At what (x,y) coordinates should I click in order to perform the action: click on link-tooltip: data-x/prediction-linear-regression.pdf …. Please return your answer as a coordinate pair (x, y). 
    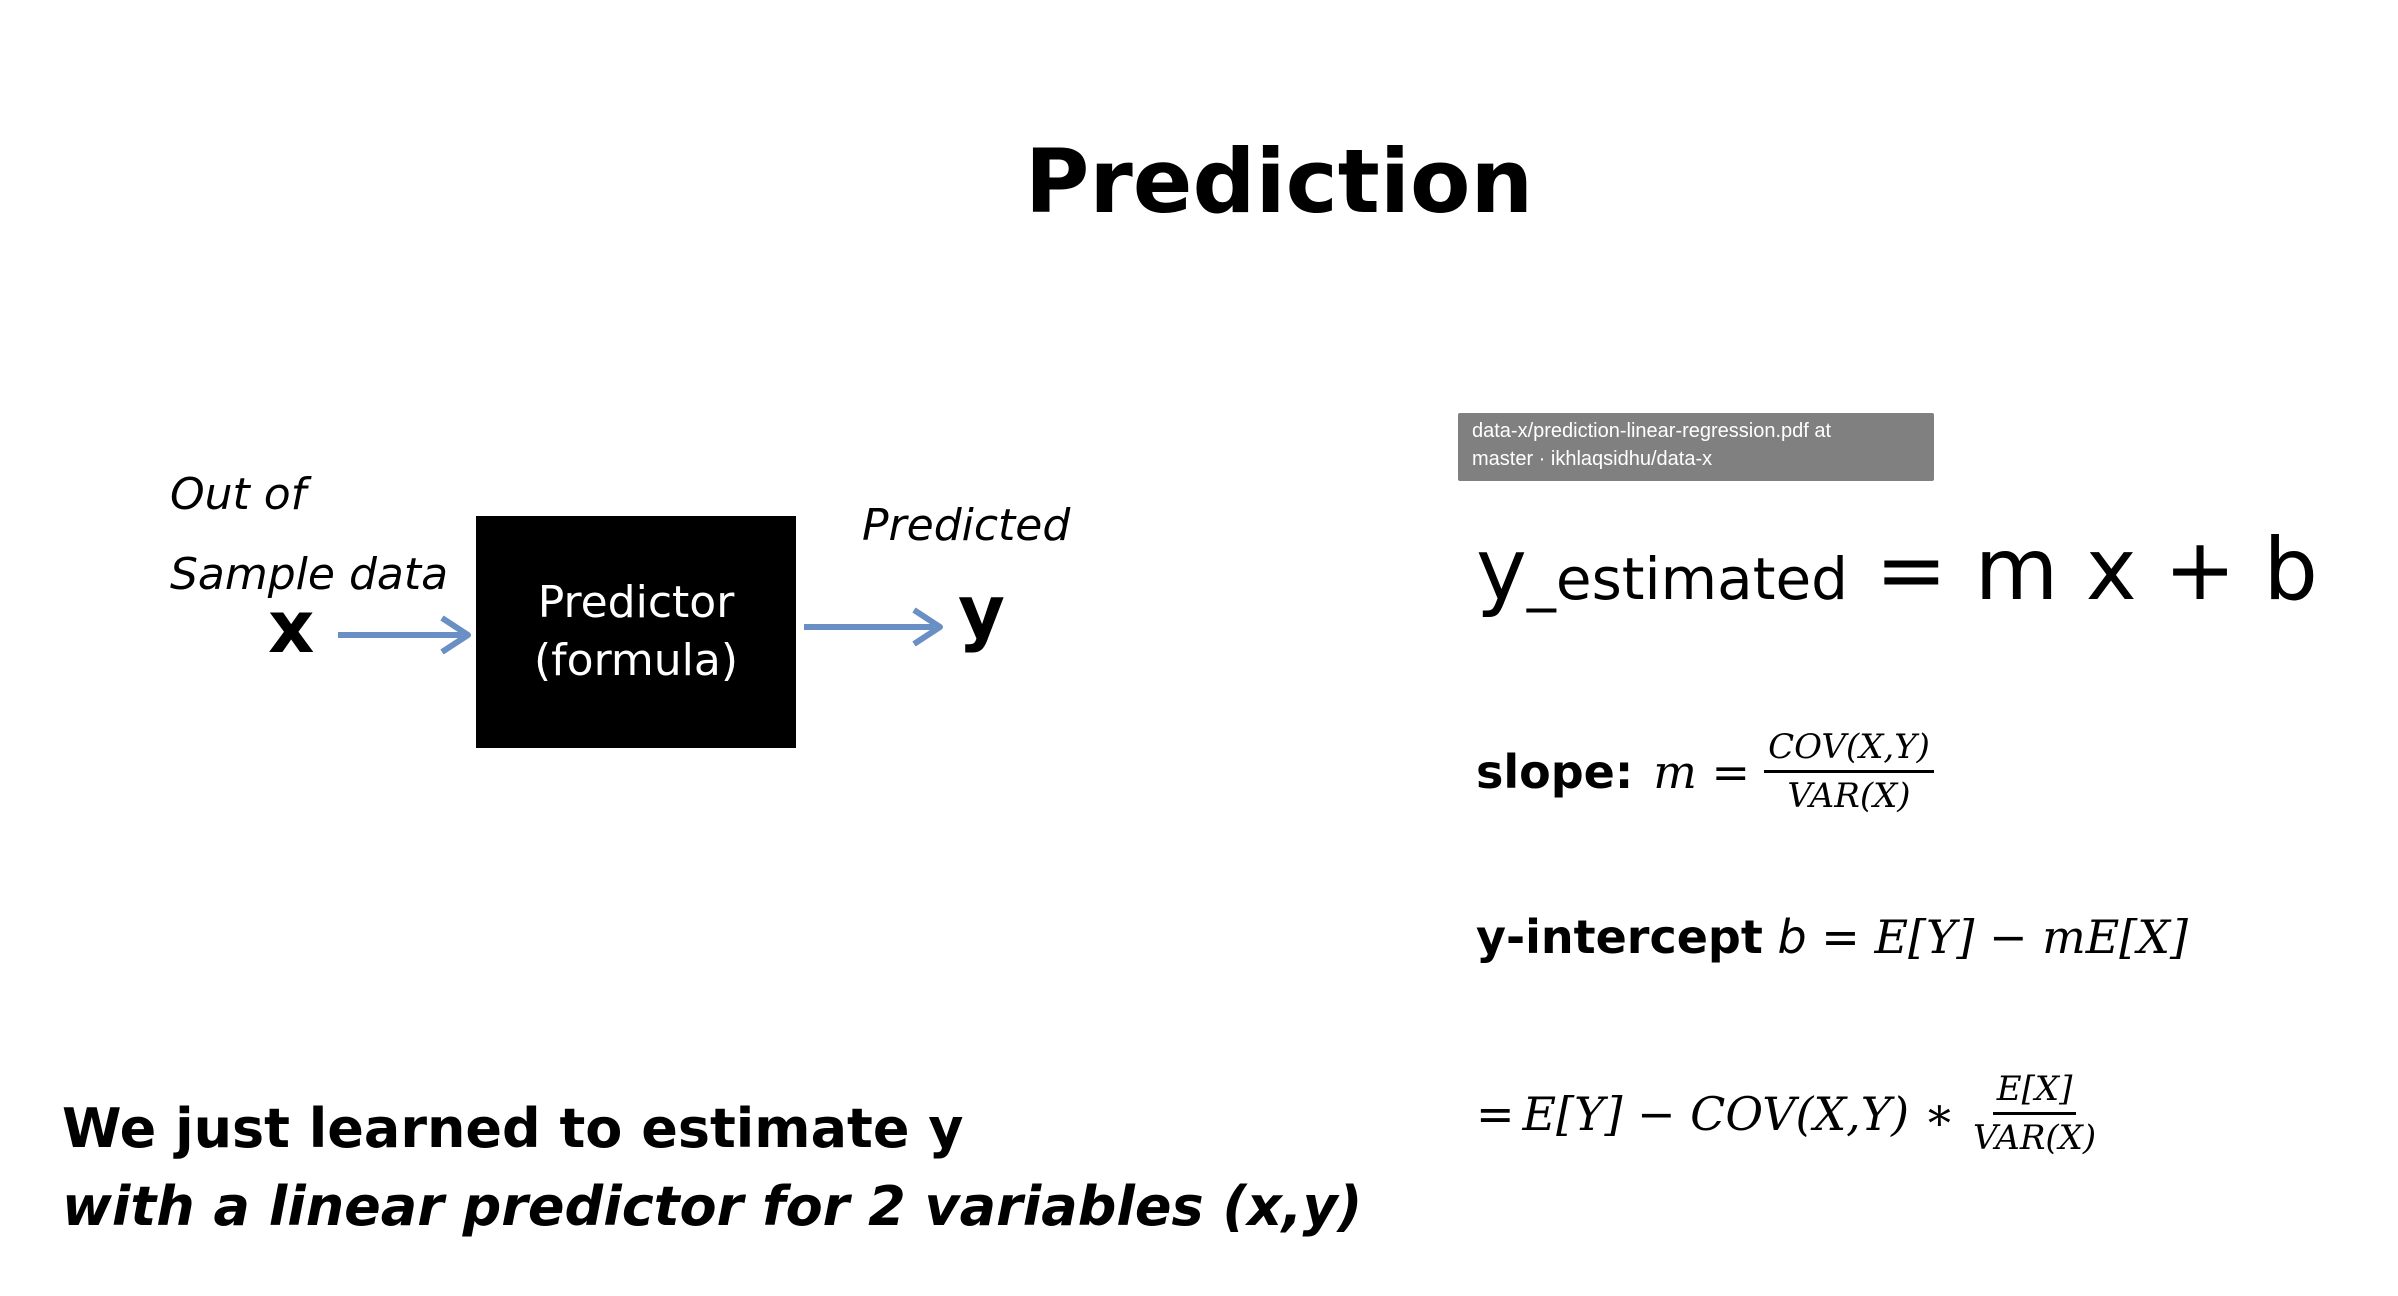
    Looking at the image, I should click on (1696, 447).